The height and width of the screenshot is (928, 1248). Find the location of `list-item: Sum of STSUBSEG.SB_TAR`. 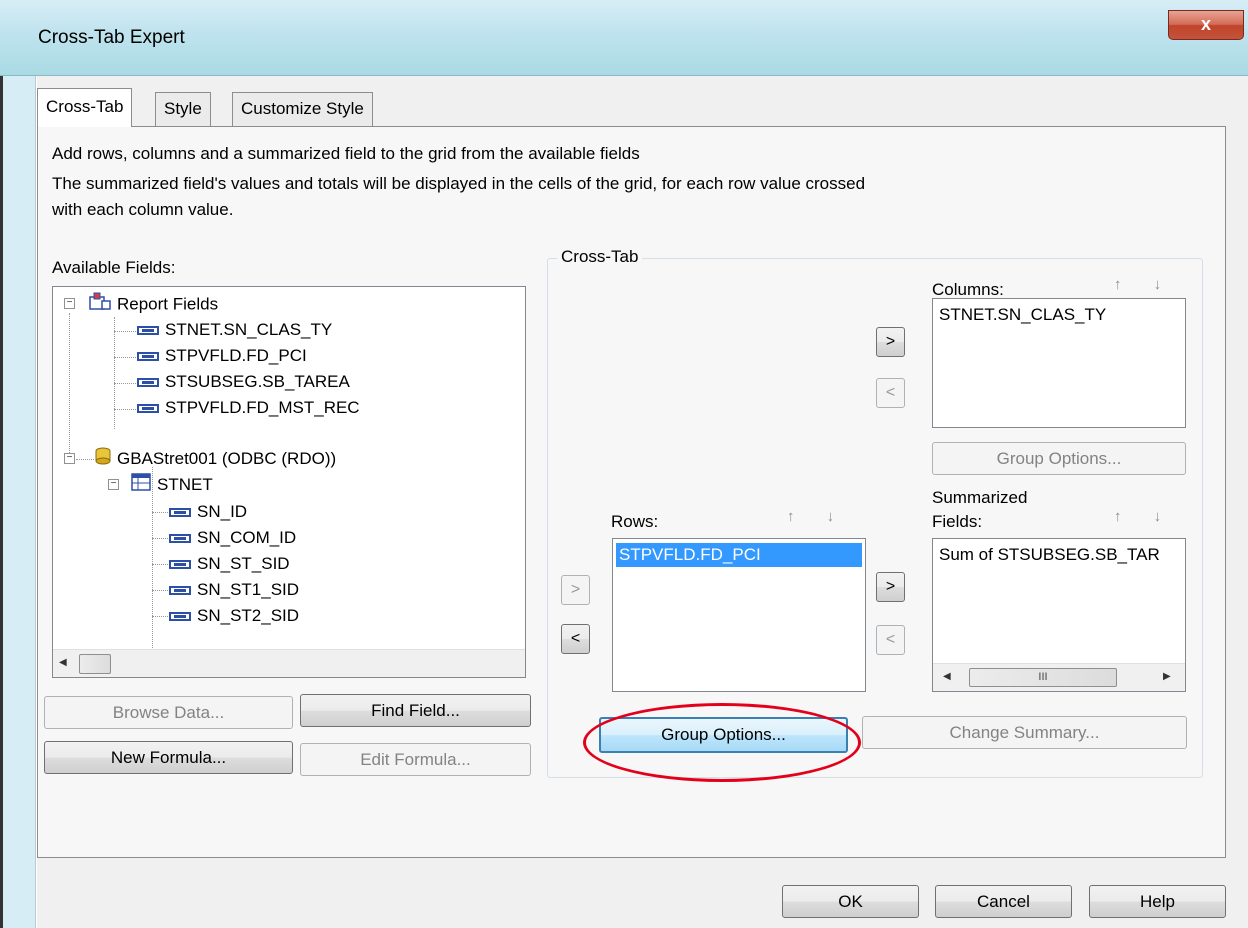

list-item: Sum of STSUBSEG.SB_TAR is located at coordinates (1059, 555).